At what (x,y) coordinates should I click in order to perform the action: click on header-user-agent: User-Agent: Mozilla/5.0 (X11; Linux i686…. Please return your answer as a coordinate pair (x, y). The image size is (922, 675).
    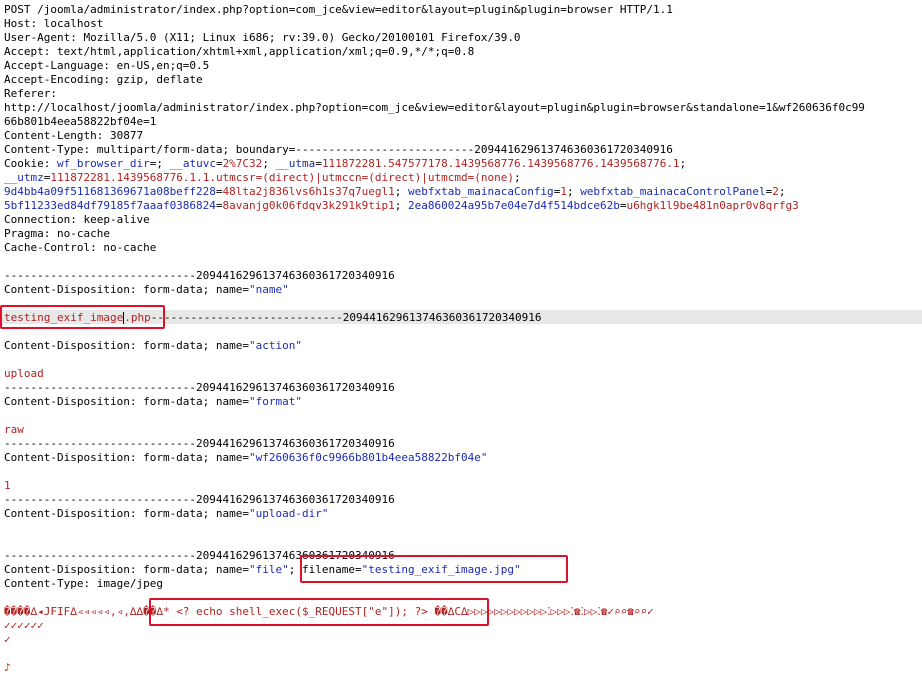
    Looking at the image, I should click on (262, 38).